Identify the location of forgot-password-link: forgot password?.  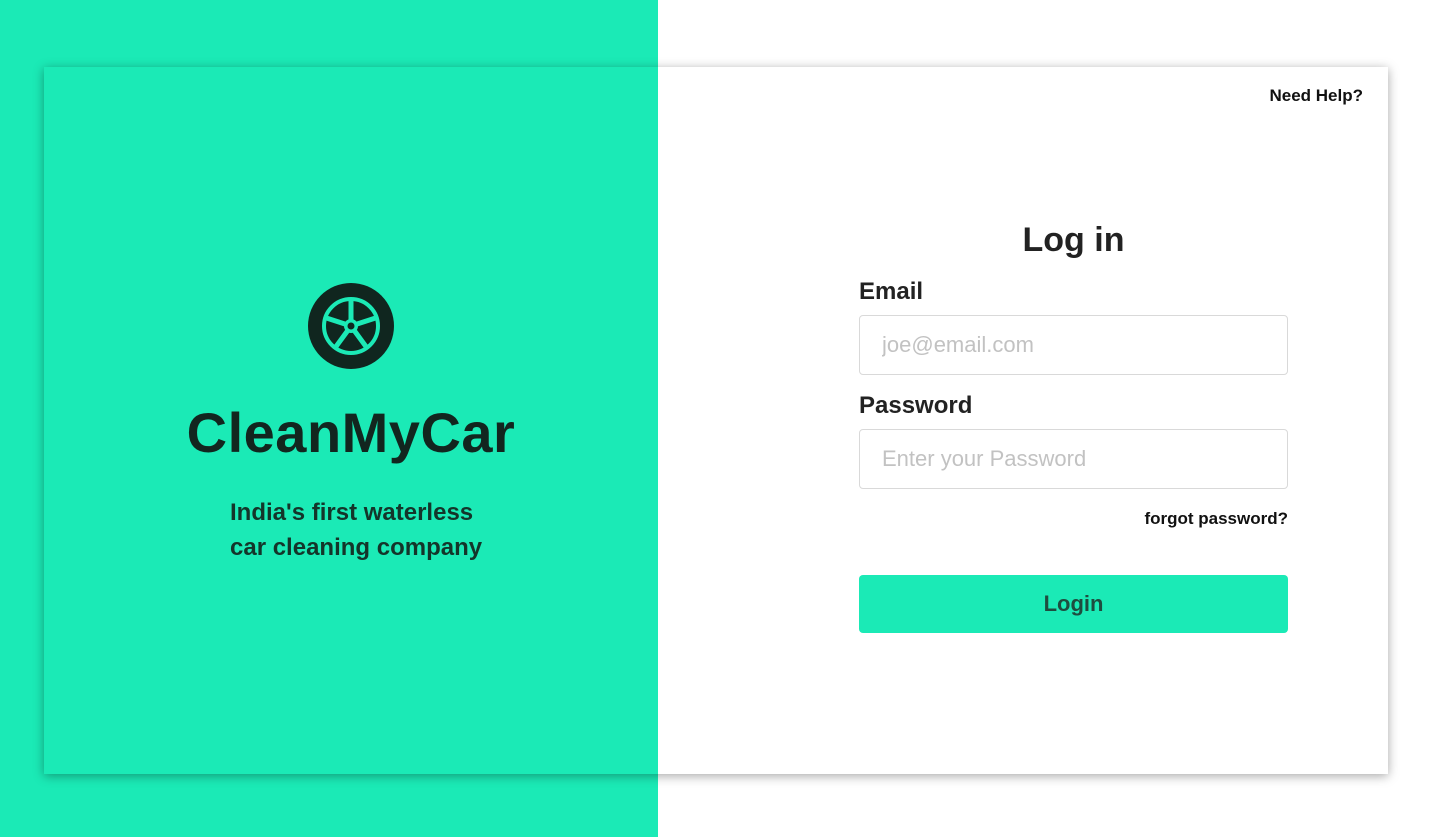
(1073, 519).